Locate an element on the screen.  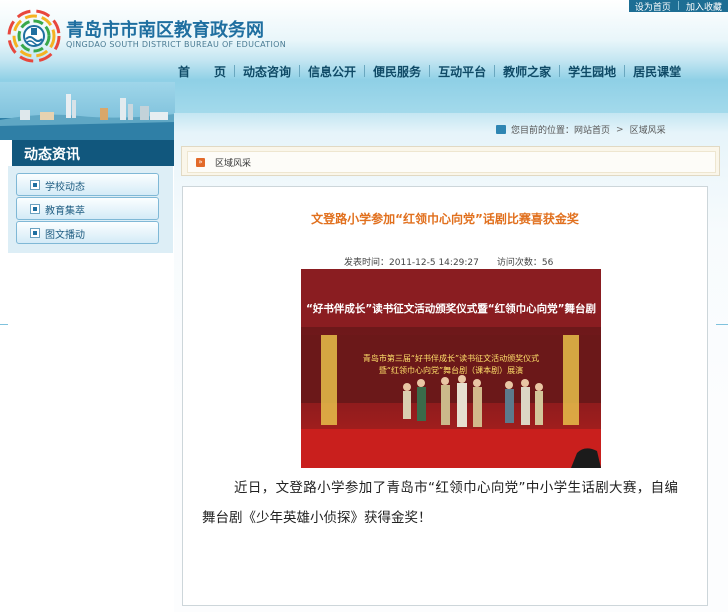
sidebar-item-label: 学校动态 is located at coordinates (65, 187).